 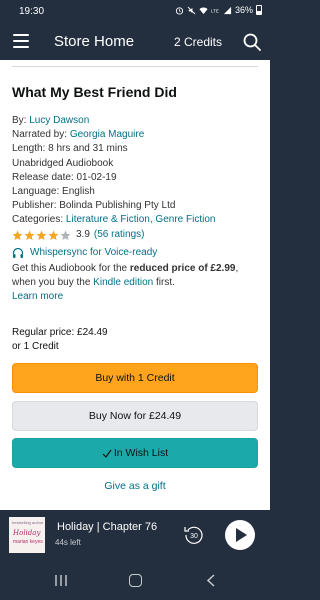 What do you see at coordinates (108, 219) in the screenshot?
I see `category-link-literature: Literature & Fiction` at bounding box center [108, 219].